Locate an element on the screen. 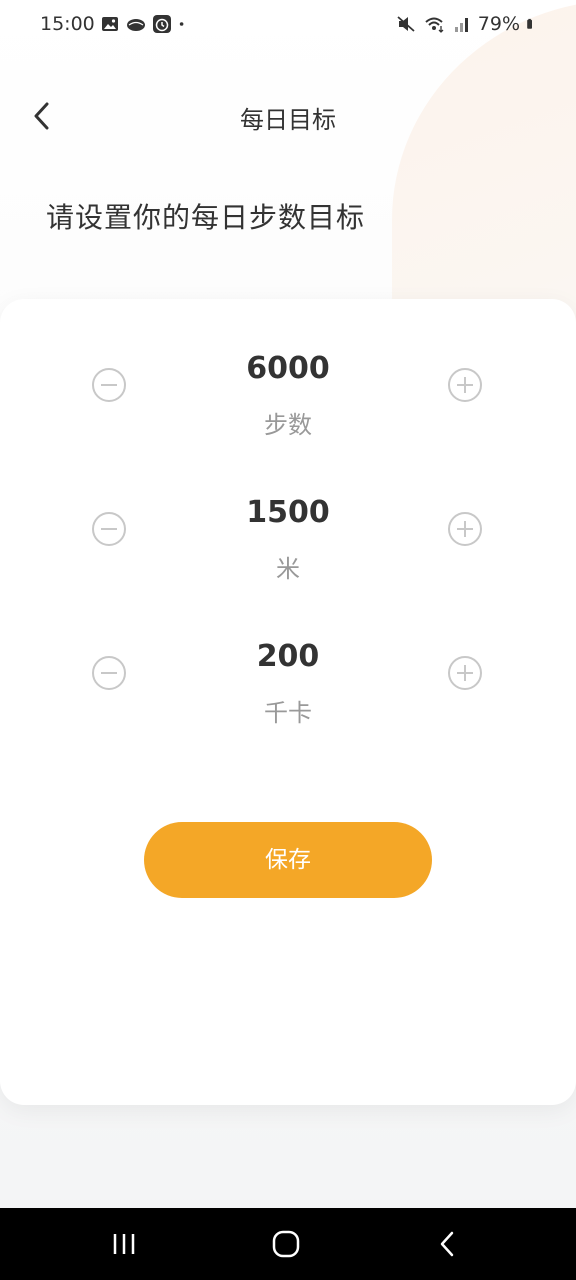 Image resolution: width=576 pixels, height=1280 pixels. mute-icon is located at coordinates (406, 24).